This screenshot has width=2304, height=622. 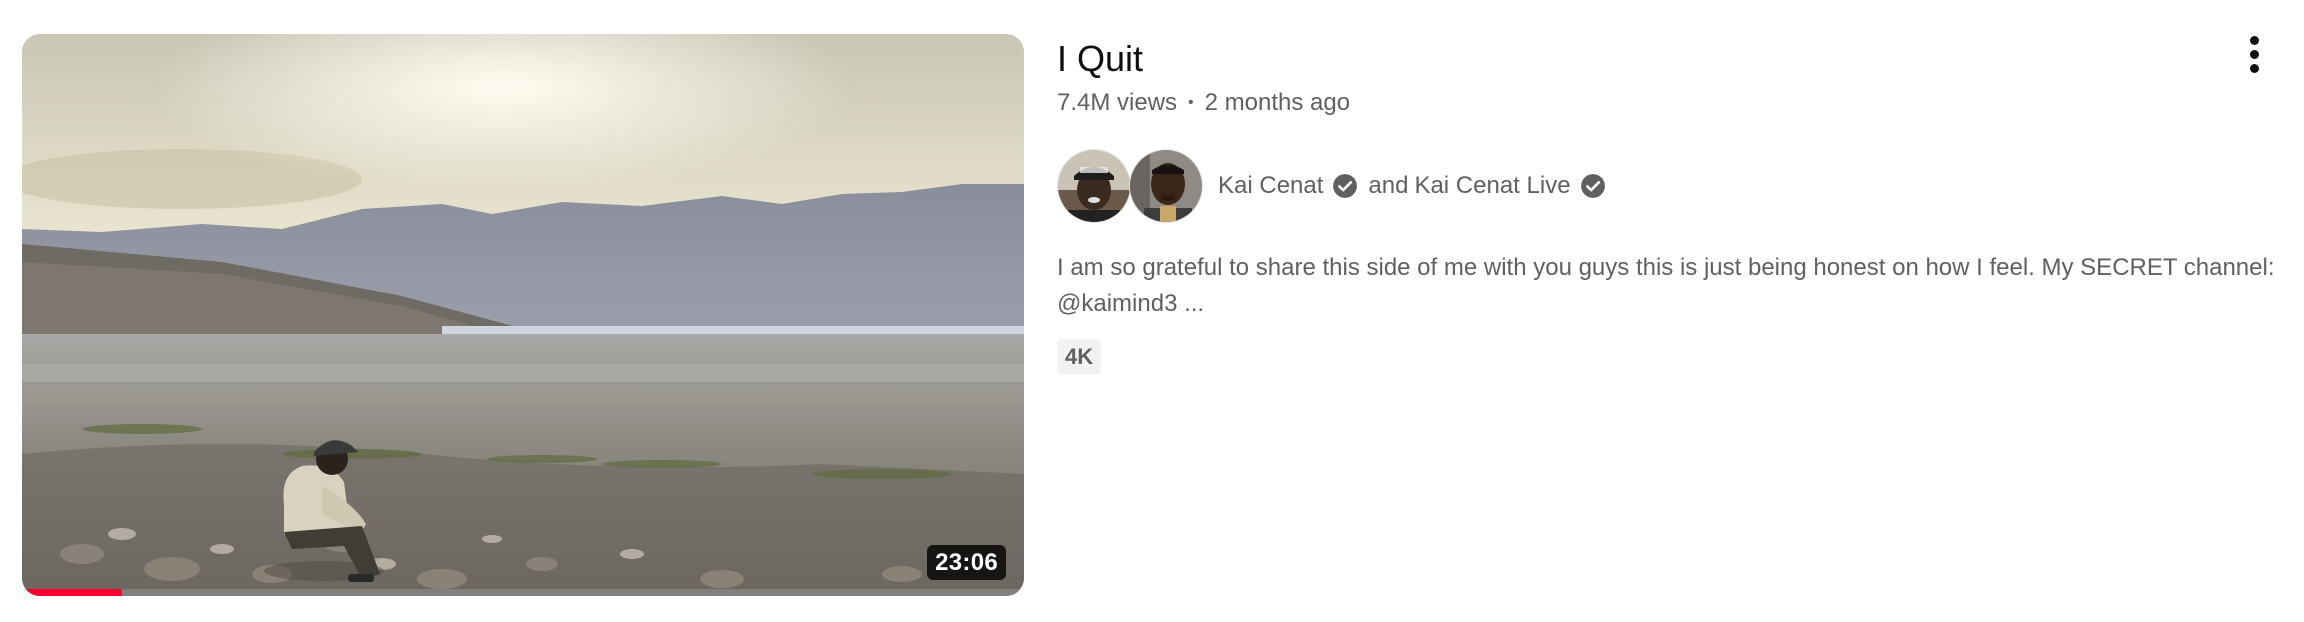 I want to click on view-count: 7.4M views, so click(x=1117, y=102).